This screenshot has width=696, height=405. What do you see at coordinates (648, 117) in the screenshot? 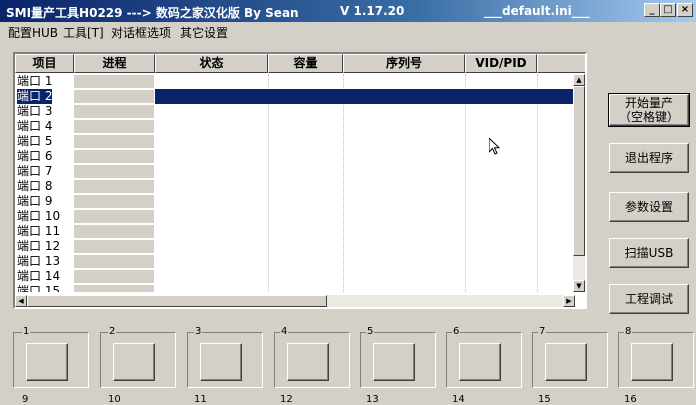
I see `start-button-line2: （空格键）` at bounding box center [648, 117].